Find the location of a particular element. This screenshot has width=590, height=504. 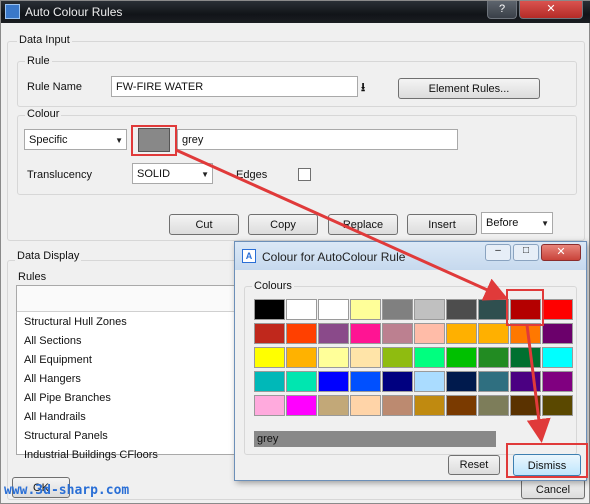

watermark: www.3d-sharp.com is located at coordinates (67, 490).